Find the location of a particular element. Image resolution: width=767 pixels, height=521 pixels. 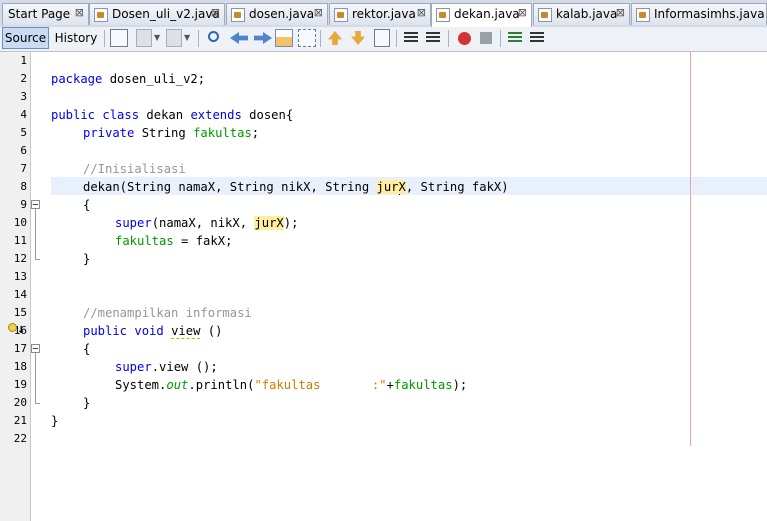

code-line-10: super(namaX, nikX, jurX); is located at coordinates (174, 223).